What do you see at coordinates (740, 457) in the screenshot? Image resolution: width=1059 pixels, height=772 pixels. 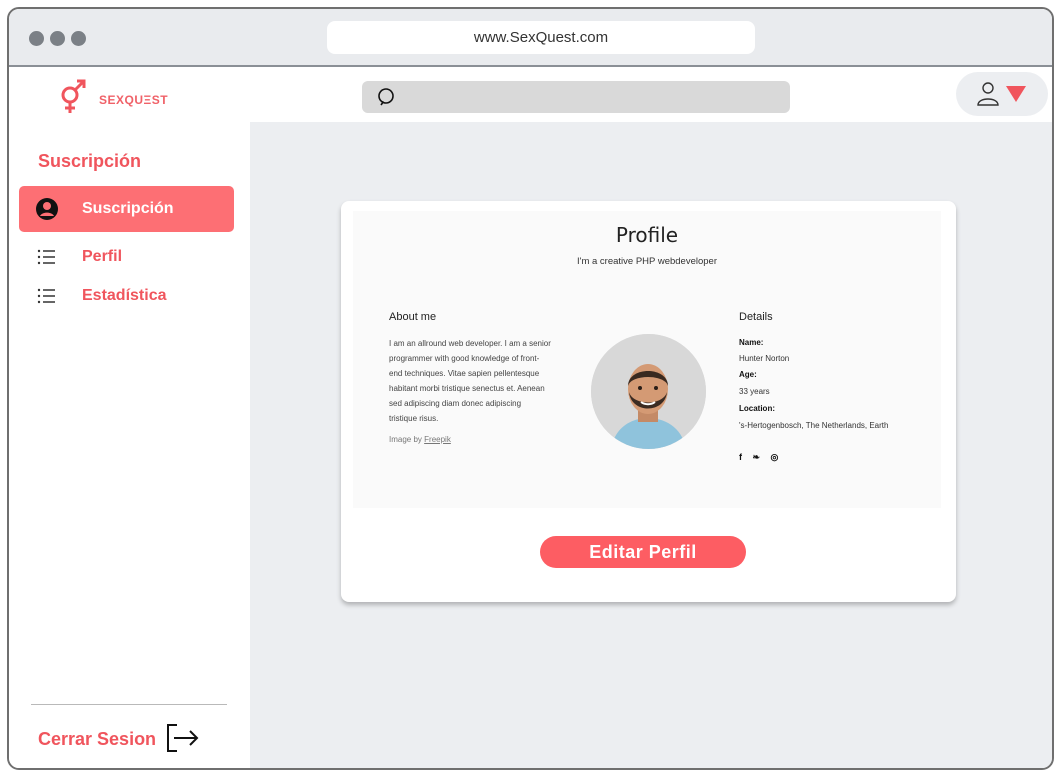 I see `facebook-icon: f` at bounding box center [740, 457].